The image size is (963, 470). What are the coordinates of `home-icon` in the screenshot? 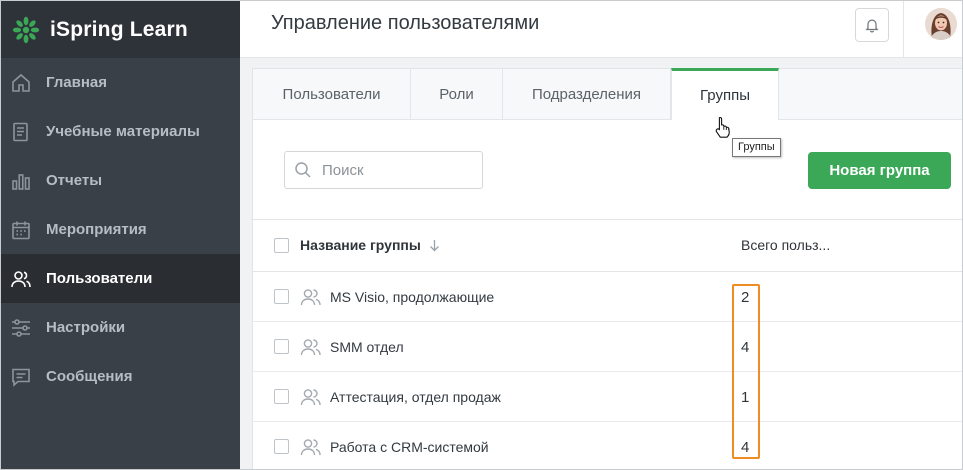 It's located at (21, 83).